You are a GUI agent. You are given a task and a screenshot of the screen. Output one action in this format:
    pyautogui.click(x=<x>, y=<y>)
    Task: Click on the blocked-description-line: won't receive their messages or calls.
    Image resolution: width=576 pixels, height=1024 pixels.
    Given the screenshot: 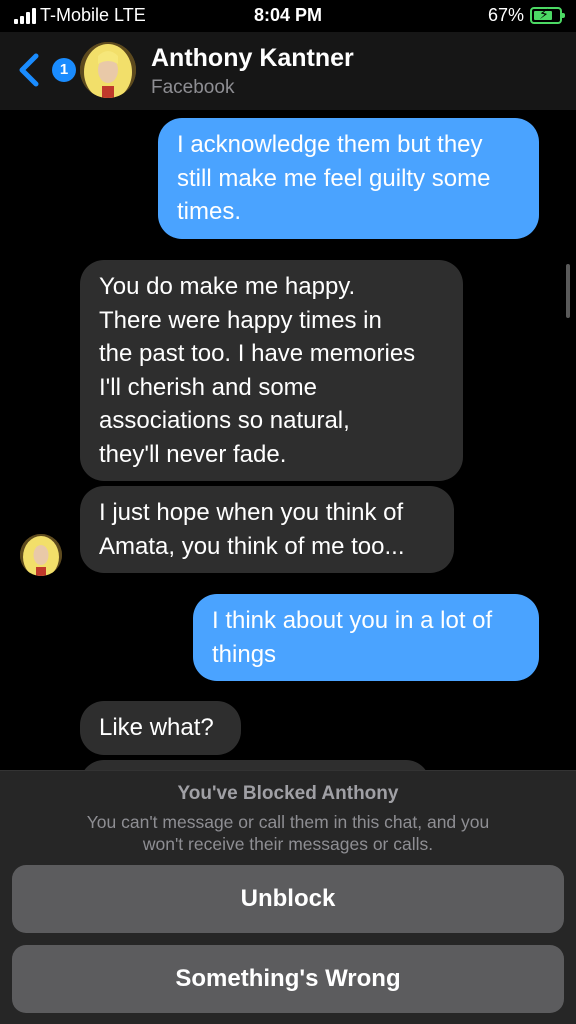 What is the action you would take?
    pyautogui.click(x=288, y=844)
    